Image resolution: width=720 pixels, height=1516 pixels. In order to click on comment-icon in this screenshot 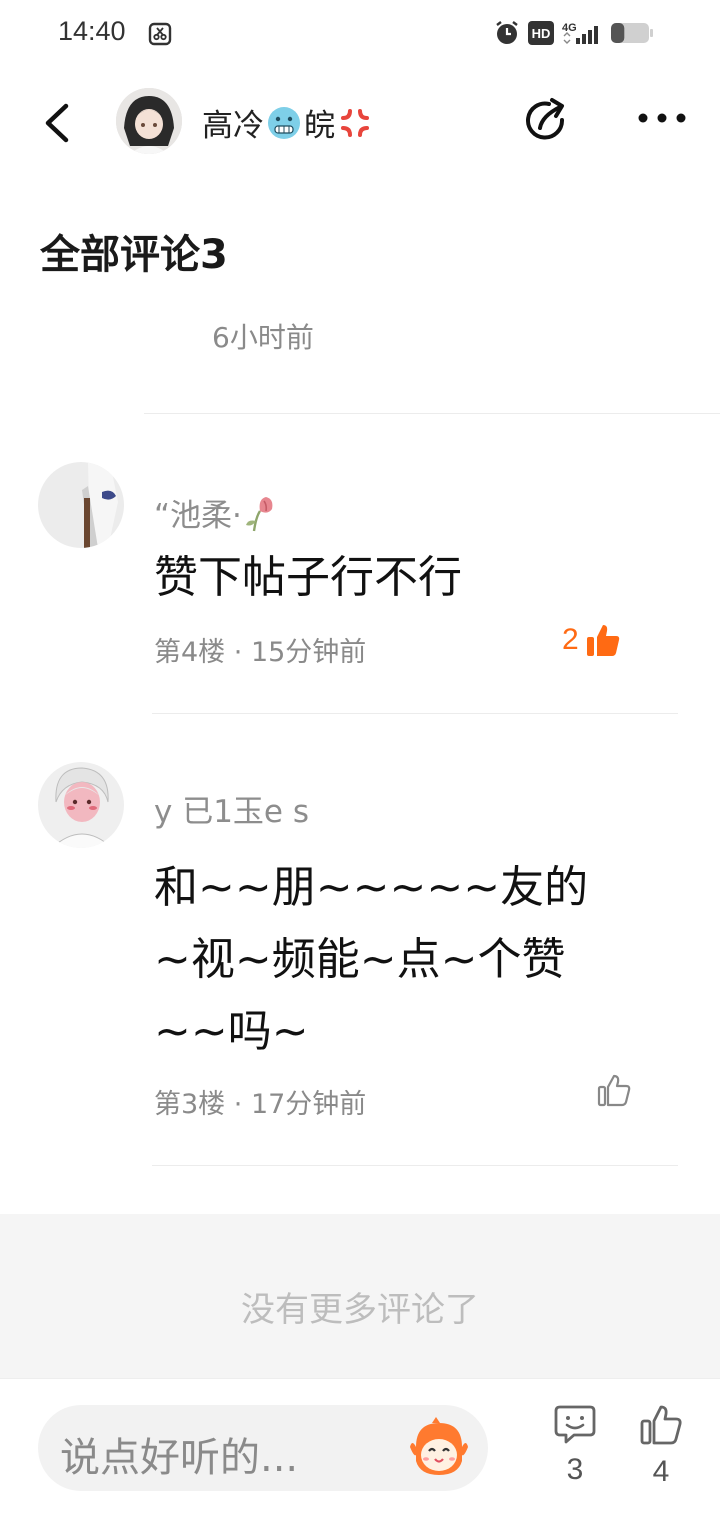, I will do `click(575, 1424)`.